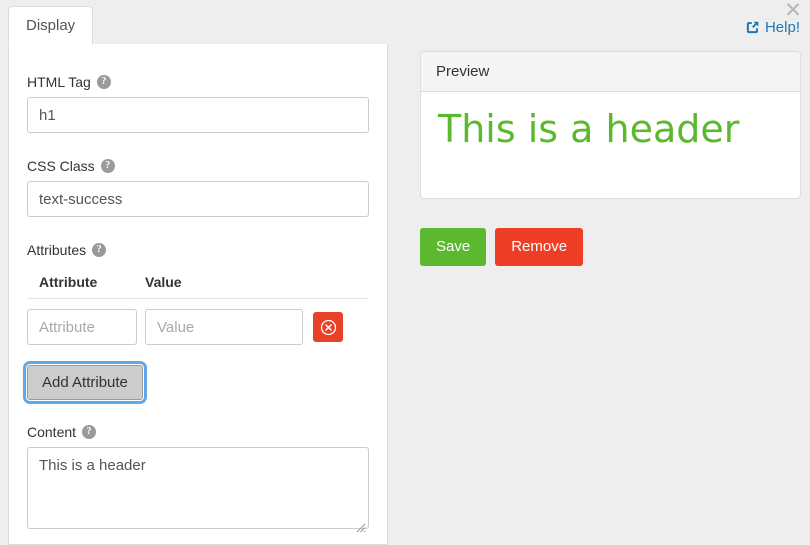 This screenshot has height=545, width=810. Describe the element at coordinates (539, 247) in the screenshot. I see `remove-button: Remove` at that location.